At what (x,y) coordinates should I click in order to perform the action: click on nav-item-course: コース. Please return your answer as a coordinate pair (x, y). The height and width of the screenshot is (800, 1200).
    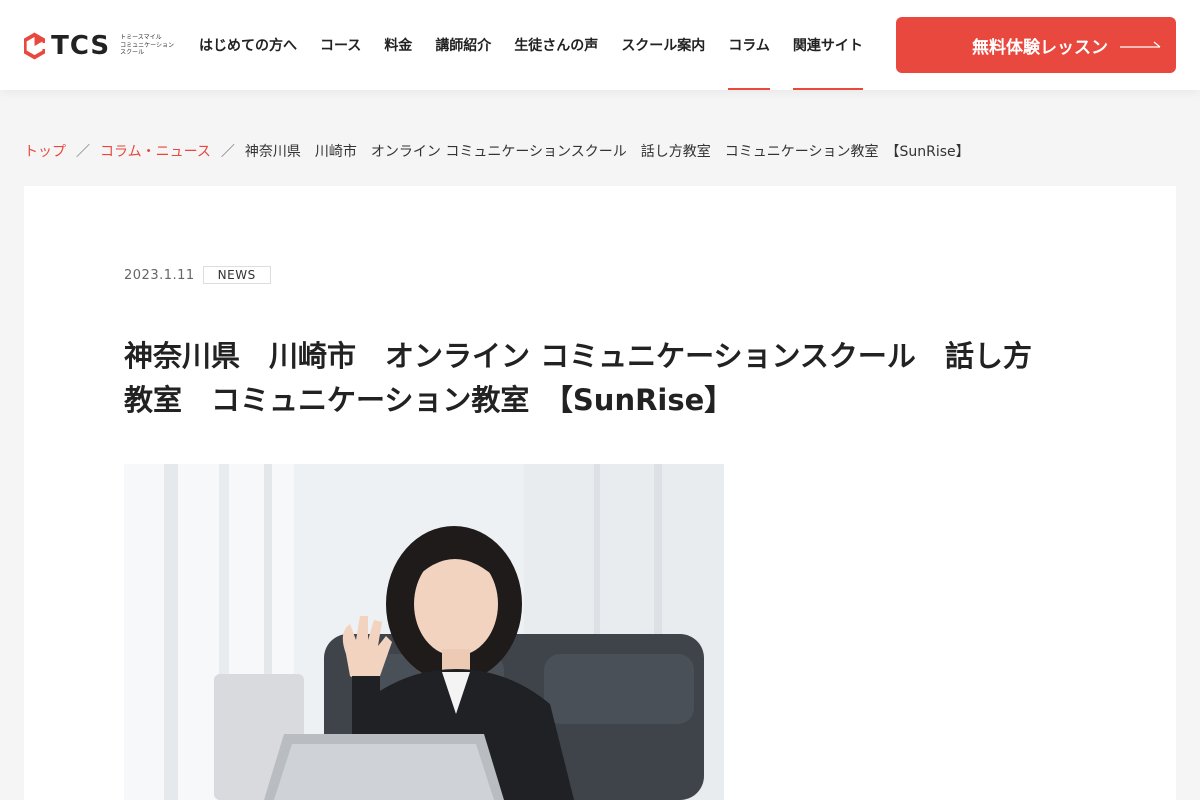
    Looking at the image, I should click on (340, 45).